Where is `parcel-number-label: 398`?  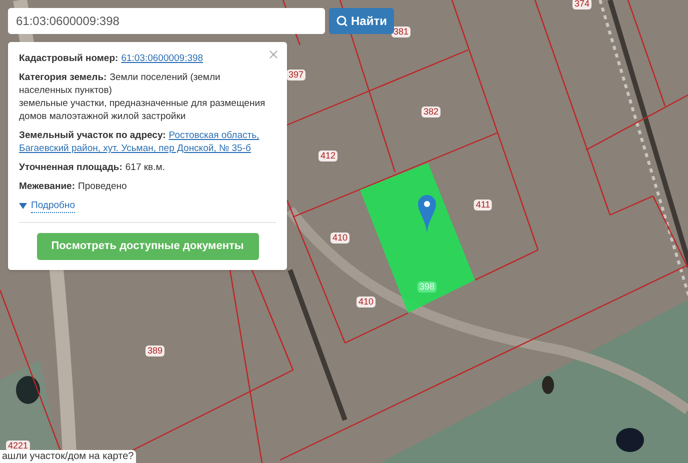
parcel-number-label: 398 is located at coordinates (427, 287).